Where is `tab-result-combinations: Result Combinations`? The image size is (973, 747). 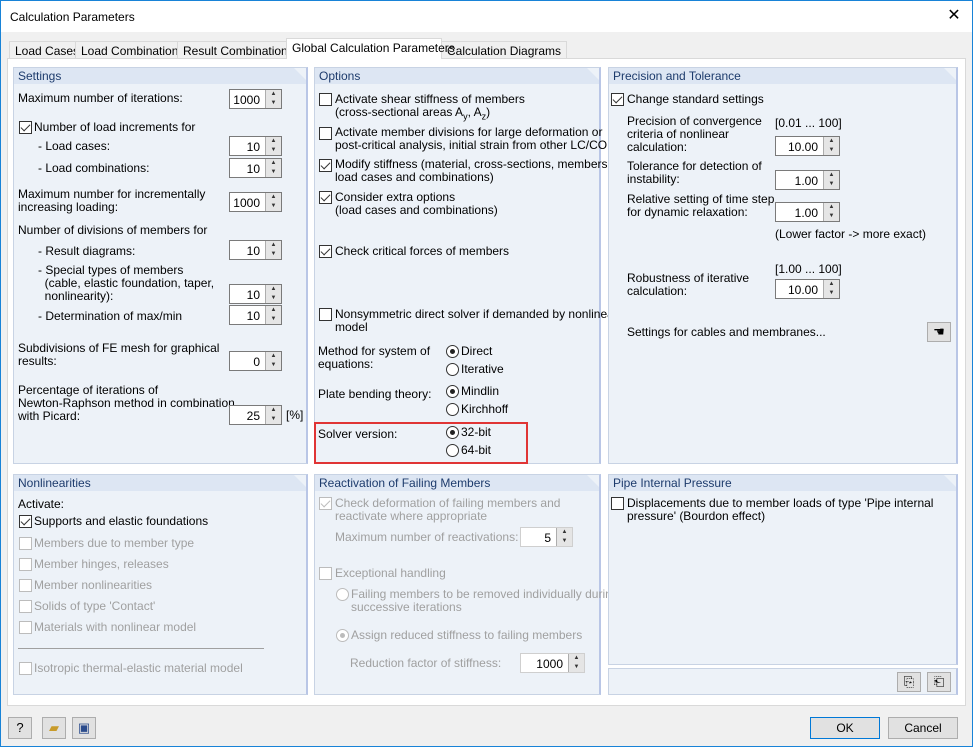
tab-result-combinations: Result Combinations is located at coordinates (238, 50).